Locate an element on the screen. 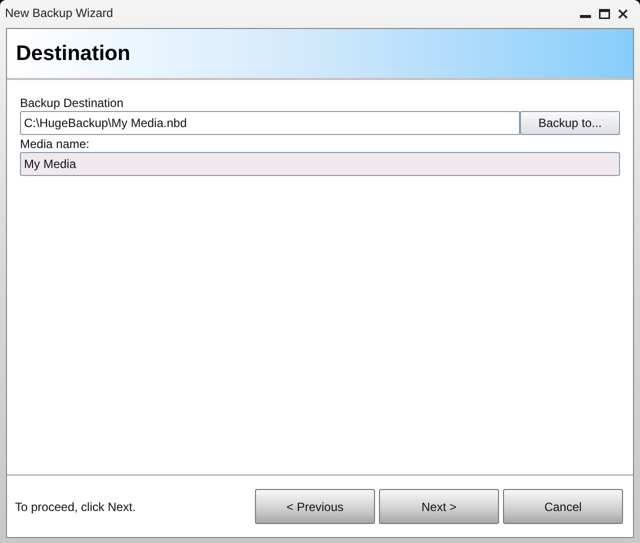 Image resolution: width=640 pixels, height=543 pixels. field-label: Backup Destination is located at coordinates (72, 103).